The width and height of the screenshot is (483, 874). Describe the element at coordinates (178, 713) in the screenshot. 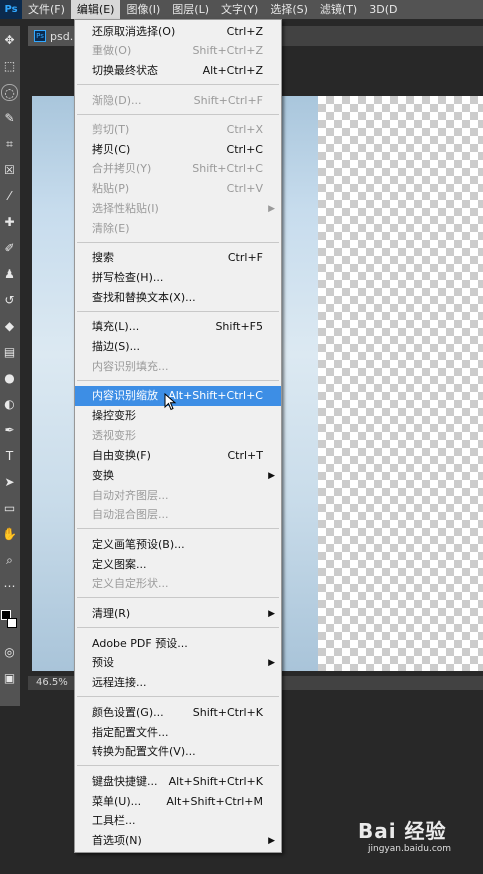

I see `menu-item-color-settings: 颜色设置(G)... Shift+Ctrl+K` at that location.